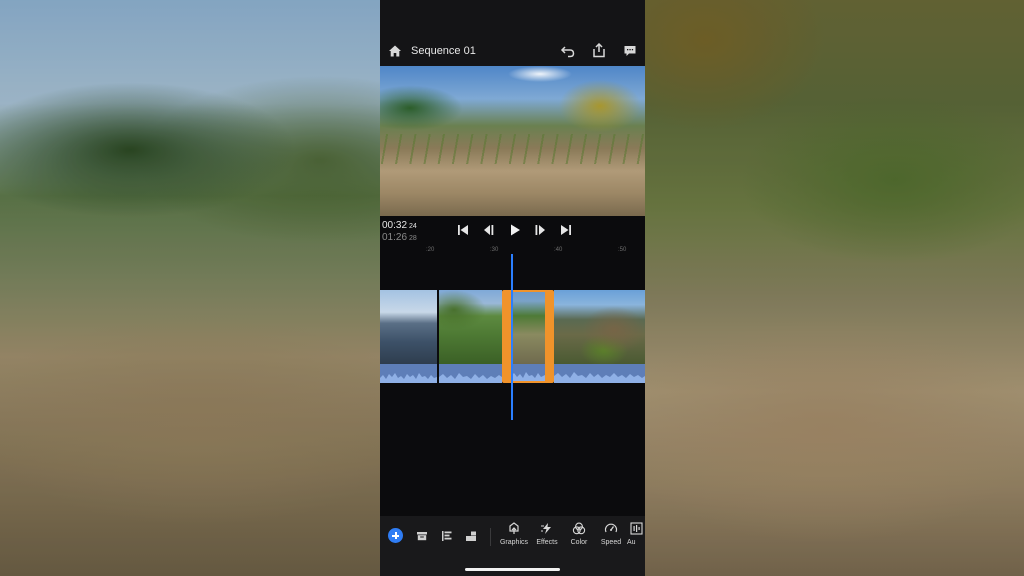 The image size is (1024, 576). Describe the element at coordinates (443, 51) in the screenshot. I see `sequence-title: Sequence 01` at that location.